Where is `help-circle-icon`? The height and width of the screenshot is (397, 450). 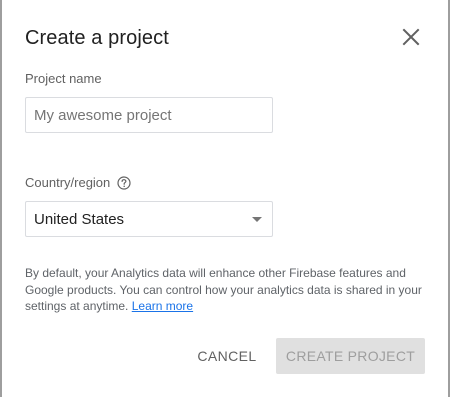 help-circle-icon is located at coordinates (124, 182).